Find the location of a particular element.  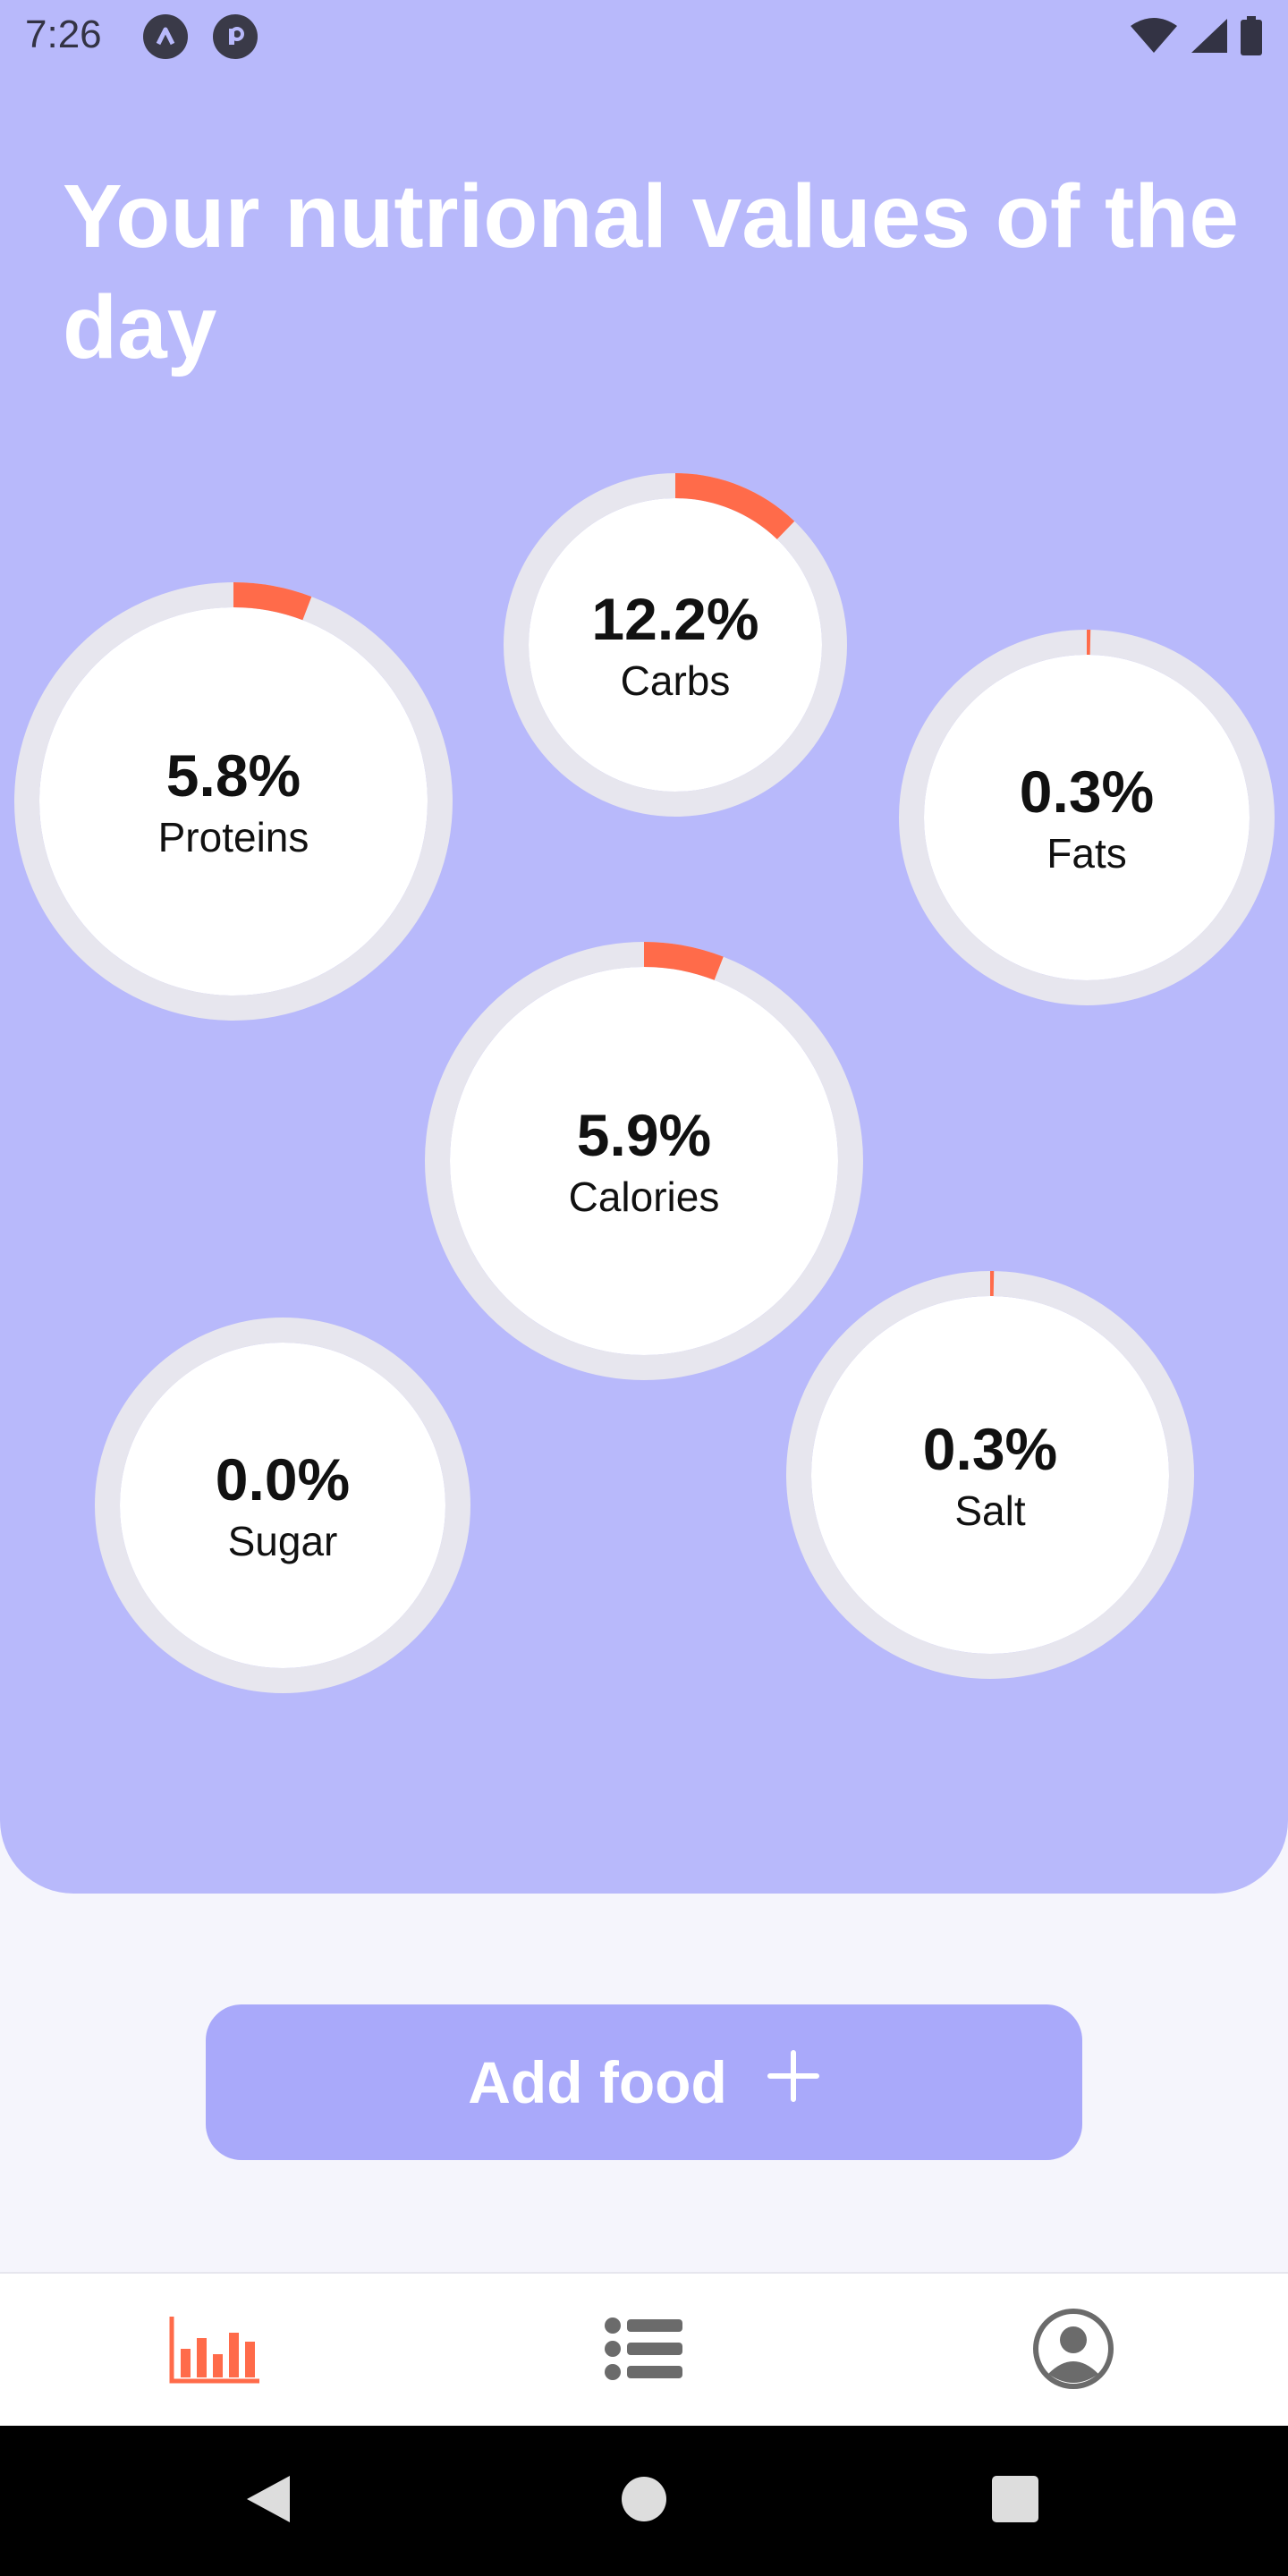

bar-chart-icon is located at coordinates (214, 2351).